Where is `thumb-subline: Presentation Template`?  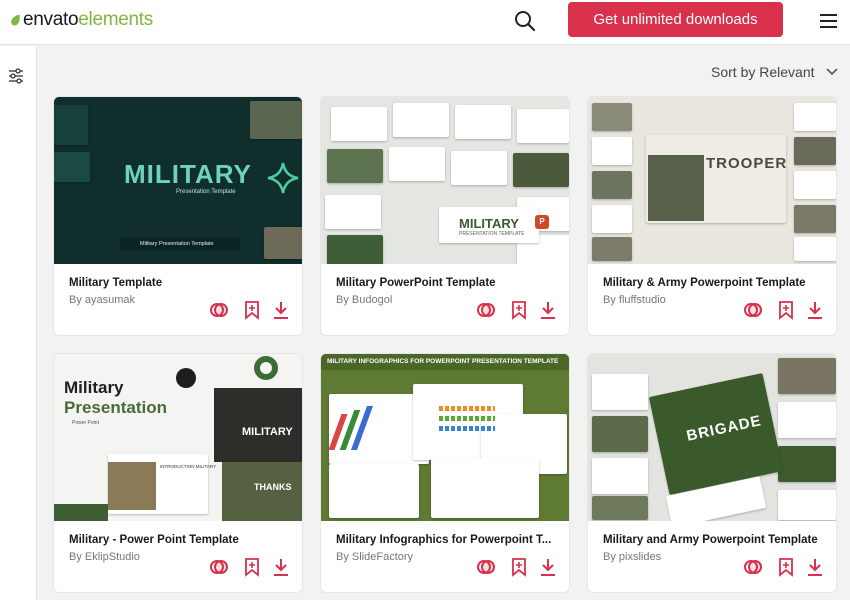
thumb-subline: Presentation Template is located at coordinates (206, 192).